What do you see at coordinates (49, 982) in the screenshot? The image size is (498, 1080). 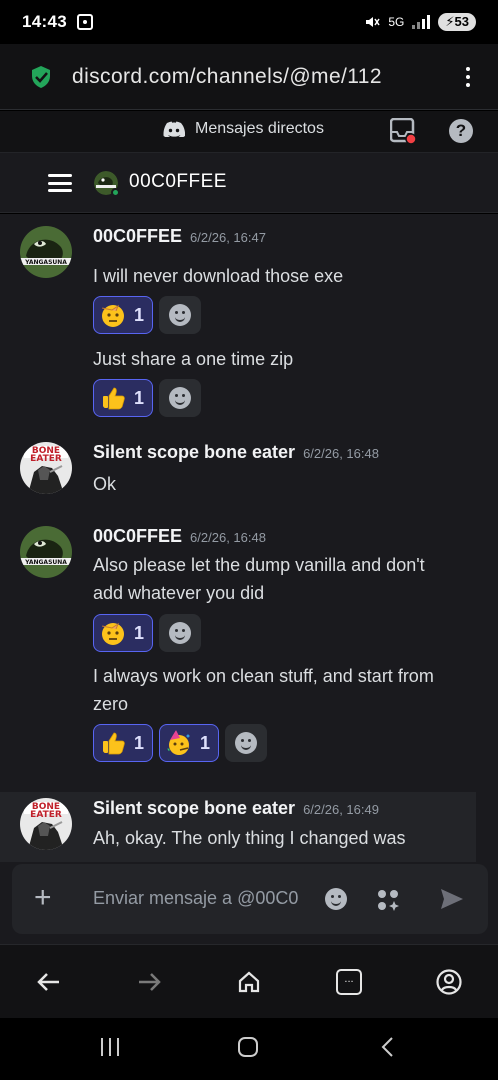 I see `back-arrow-icon` at bounding box center [49, 982].